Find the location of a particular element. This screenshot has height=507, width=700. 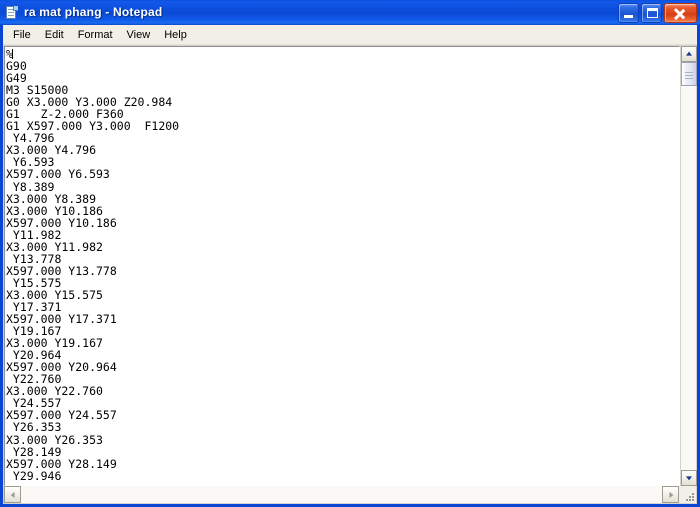

scroll-up-button is located at coordinates (689, 54).